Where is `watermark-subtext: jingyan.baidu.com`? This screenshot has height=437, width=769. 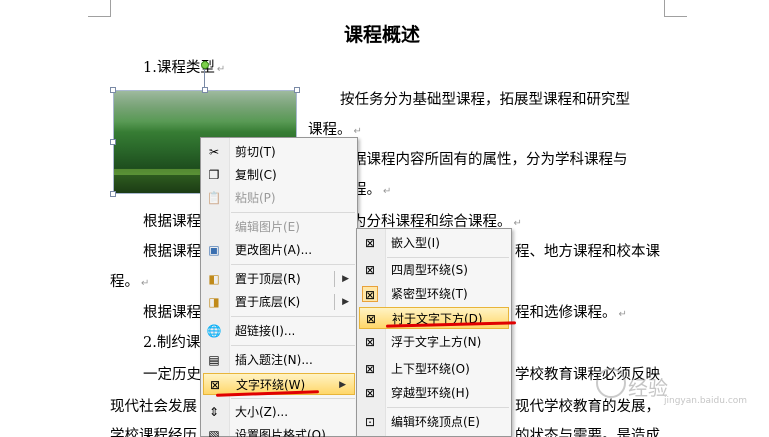
watermark-subtext: jingyan.baidu.com is located at coordinates (706, 401).